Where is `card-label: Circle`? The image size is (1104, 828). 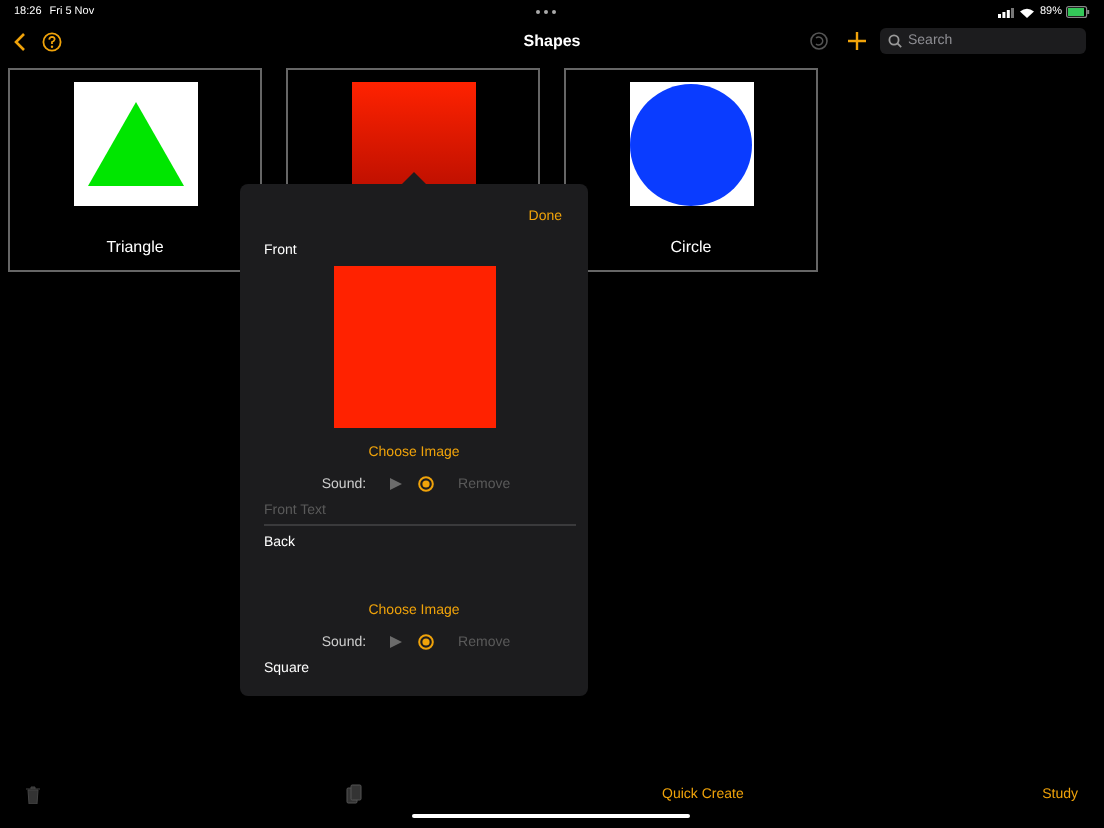 card-label: Circle is located at coordinates (691, 248).